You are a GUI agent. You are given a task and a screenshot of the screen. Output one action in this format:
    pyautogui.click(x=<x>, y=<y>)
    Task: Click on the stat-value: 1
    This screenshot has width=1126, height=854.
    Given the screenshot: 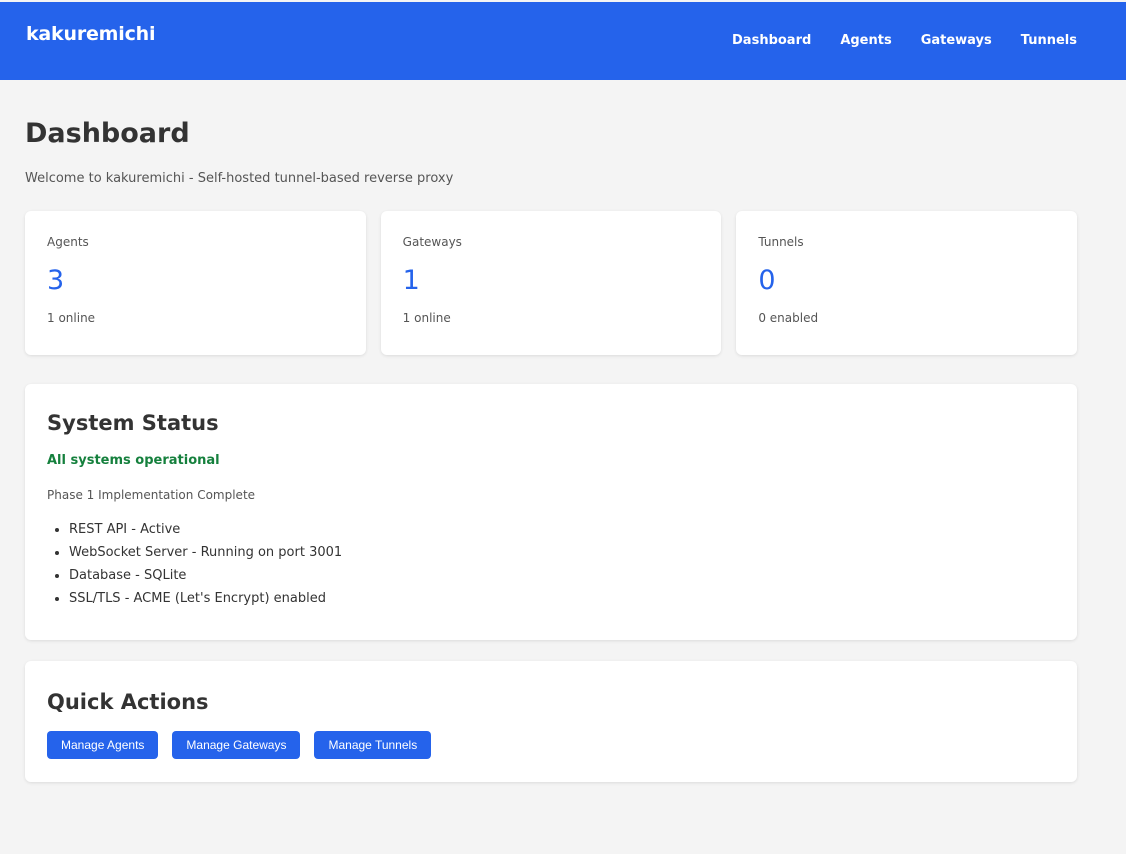 What is the action you would take?
    pyautogui.click(x=411, y=280)
    